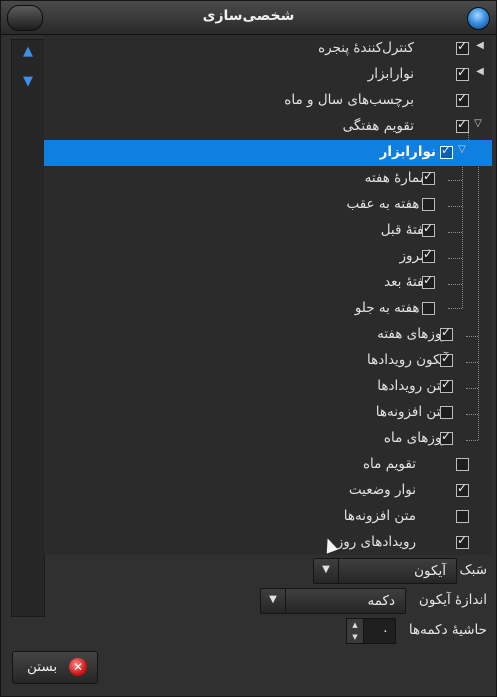 Image resolution: width=497 pixels, height=697 pixels. What do you see at coordinates (388, 204) in the screenshot?
I see `tree-item-label: ۴ هفته به عقب` at bounding box center [388, 204].